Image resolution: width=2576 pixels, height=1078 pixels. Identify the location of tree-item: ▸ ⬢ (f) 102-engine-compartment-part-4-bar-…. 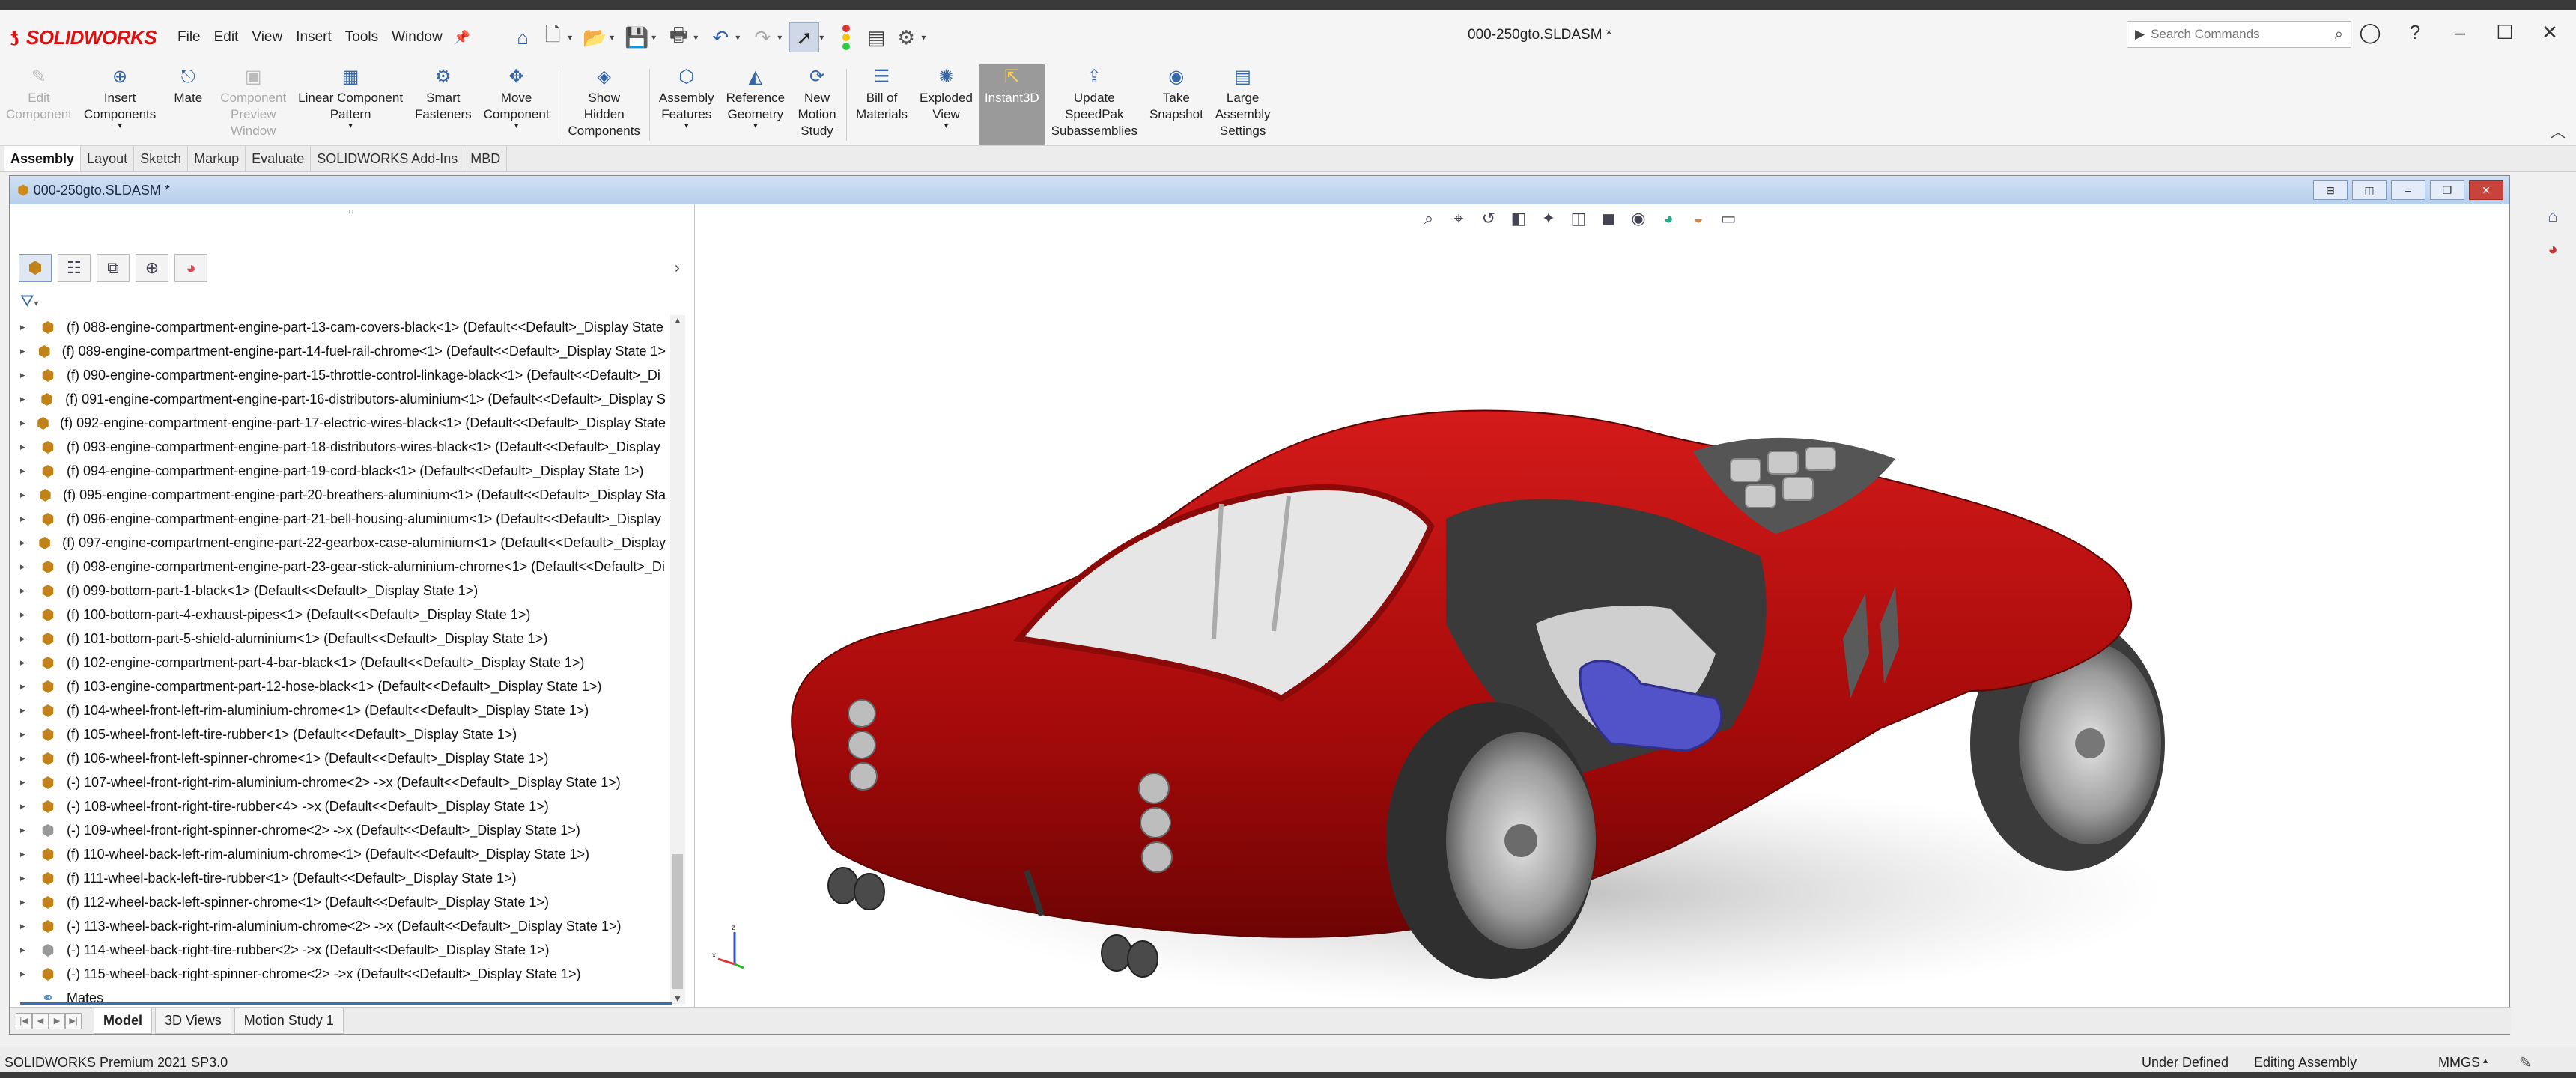
(343, 662).